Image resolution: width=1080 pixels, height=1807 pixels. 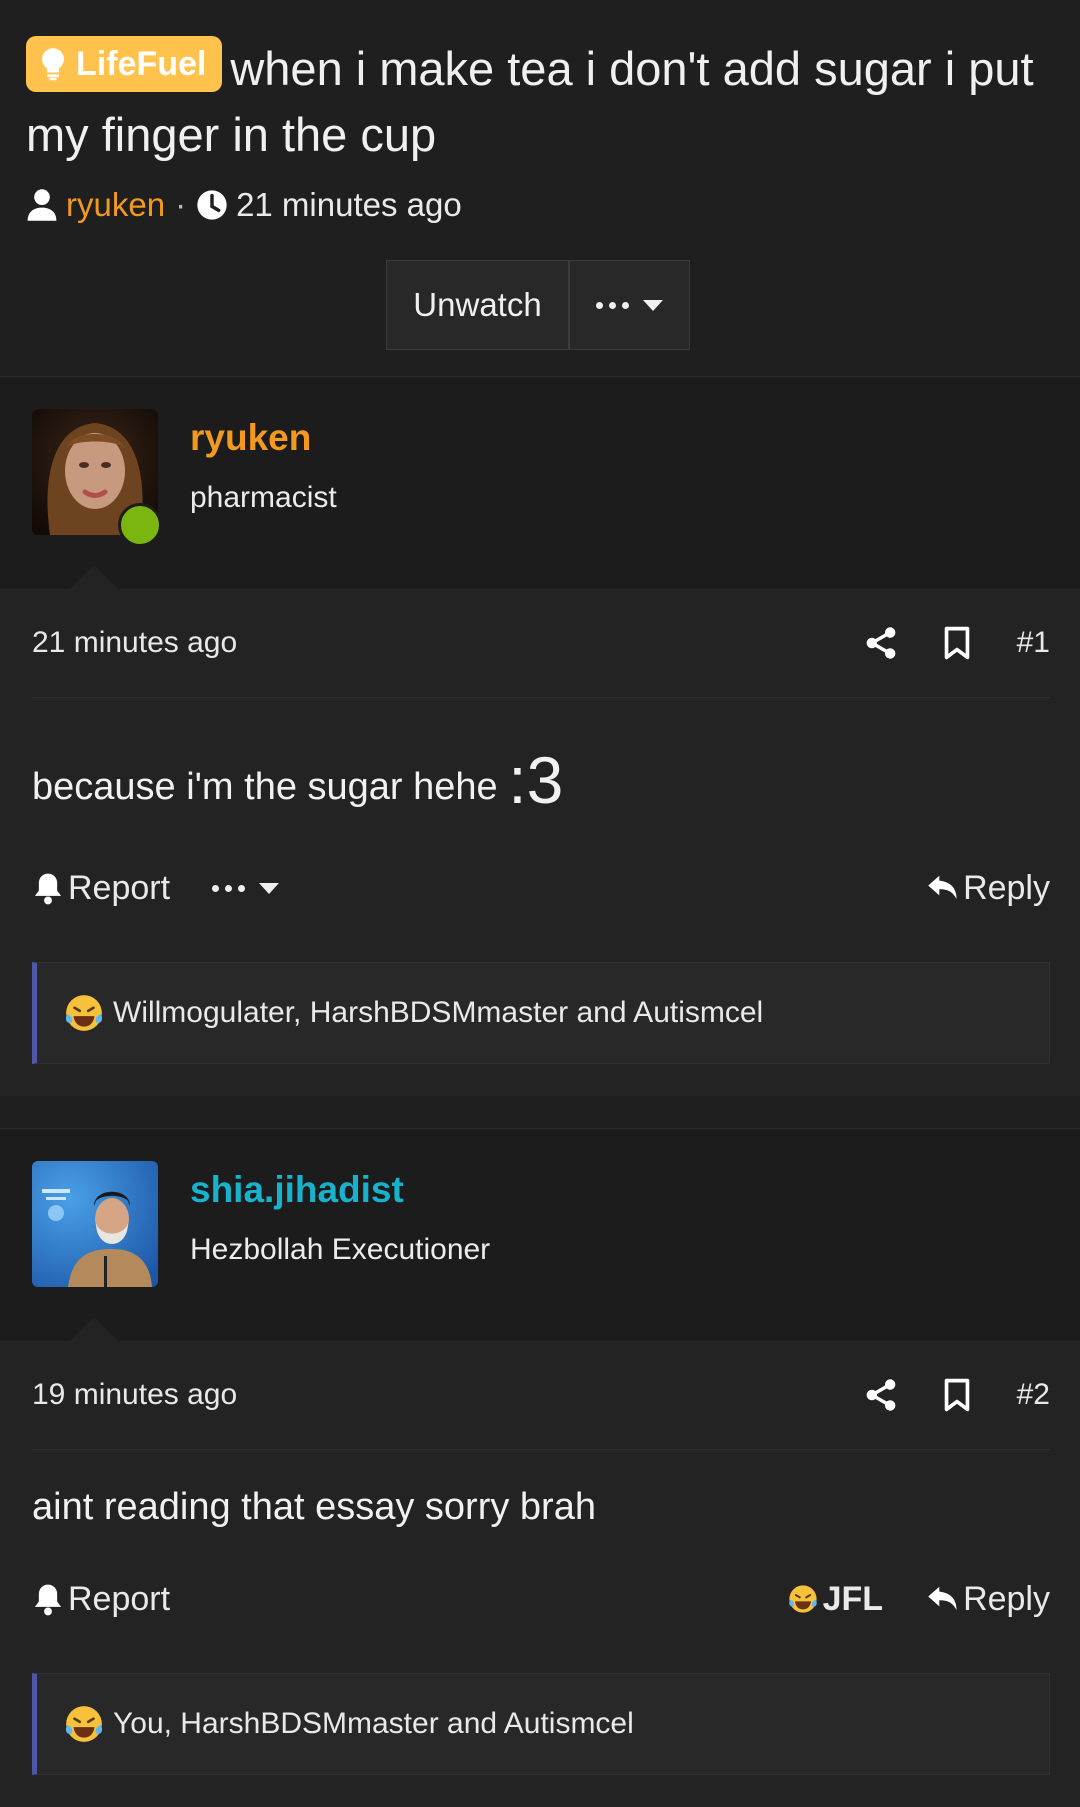 What do you see at coordinates (536, 780) in the screenshot?
I see `post-smiley-text: :3` at bounding box center [536, 780].